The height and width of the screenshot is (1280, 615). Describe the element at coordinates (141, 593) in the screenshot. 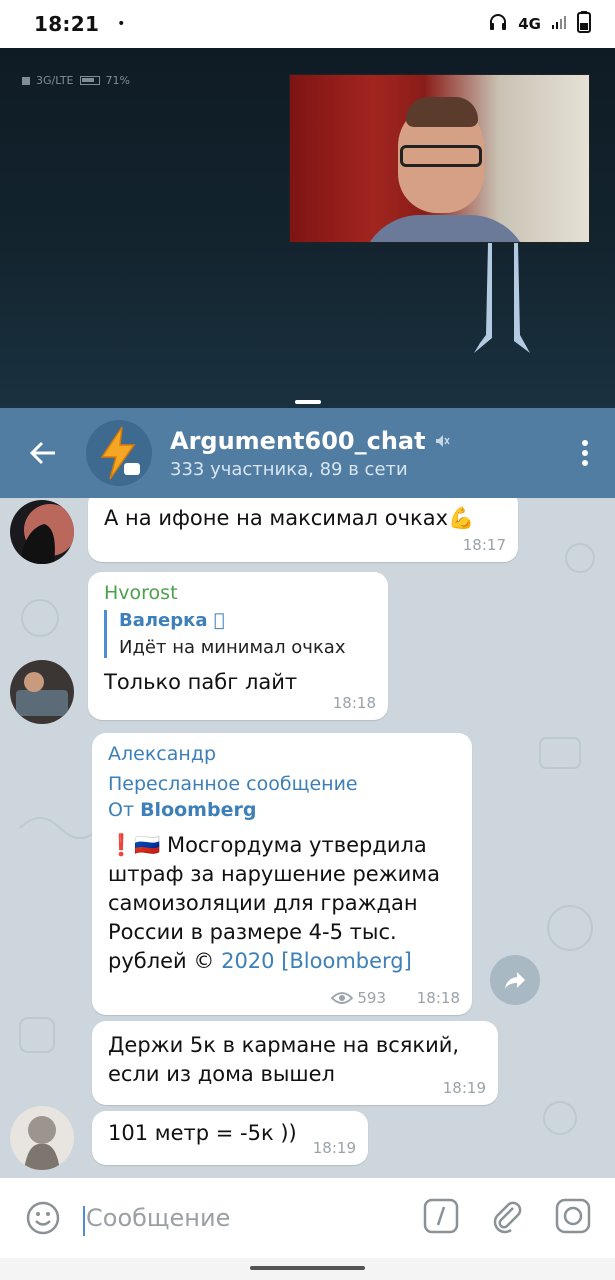

I see `message-sender: Hvorost` at that location.